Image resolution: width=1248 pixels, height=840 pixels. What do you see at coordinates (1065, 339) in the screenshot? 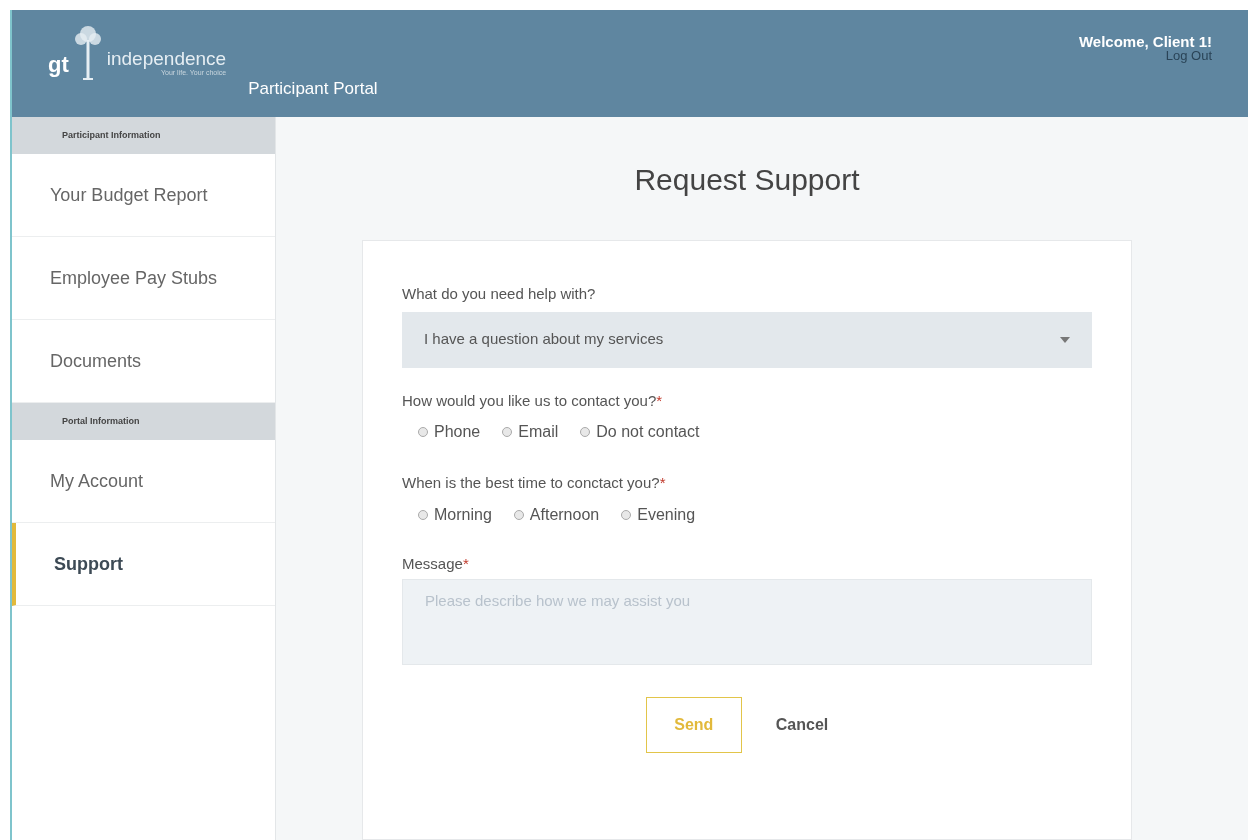
I see `caret-icon` at bounding box center [1065, 339].